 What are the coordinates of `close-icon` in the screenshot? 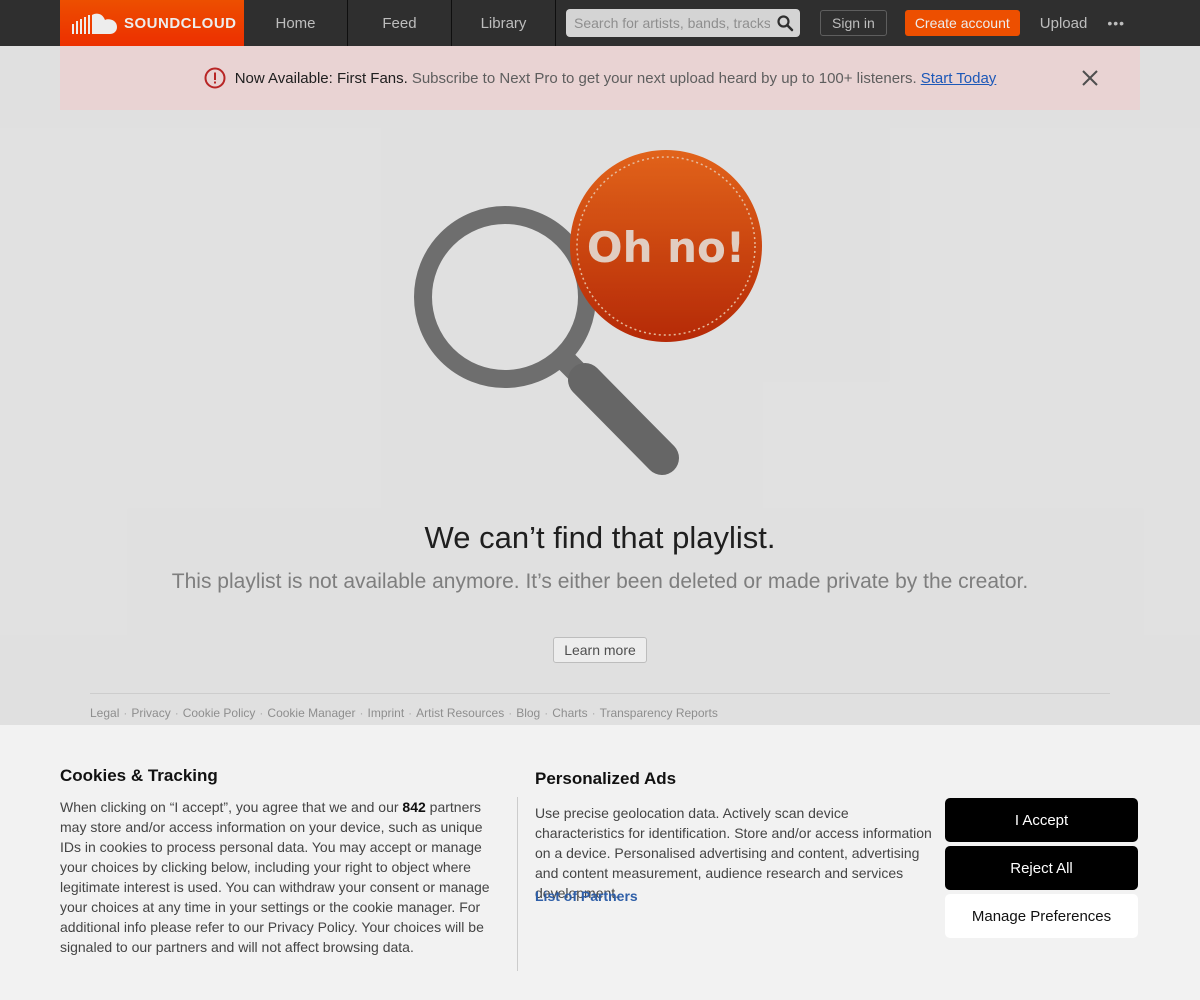 It's located at (1090, 78).